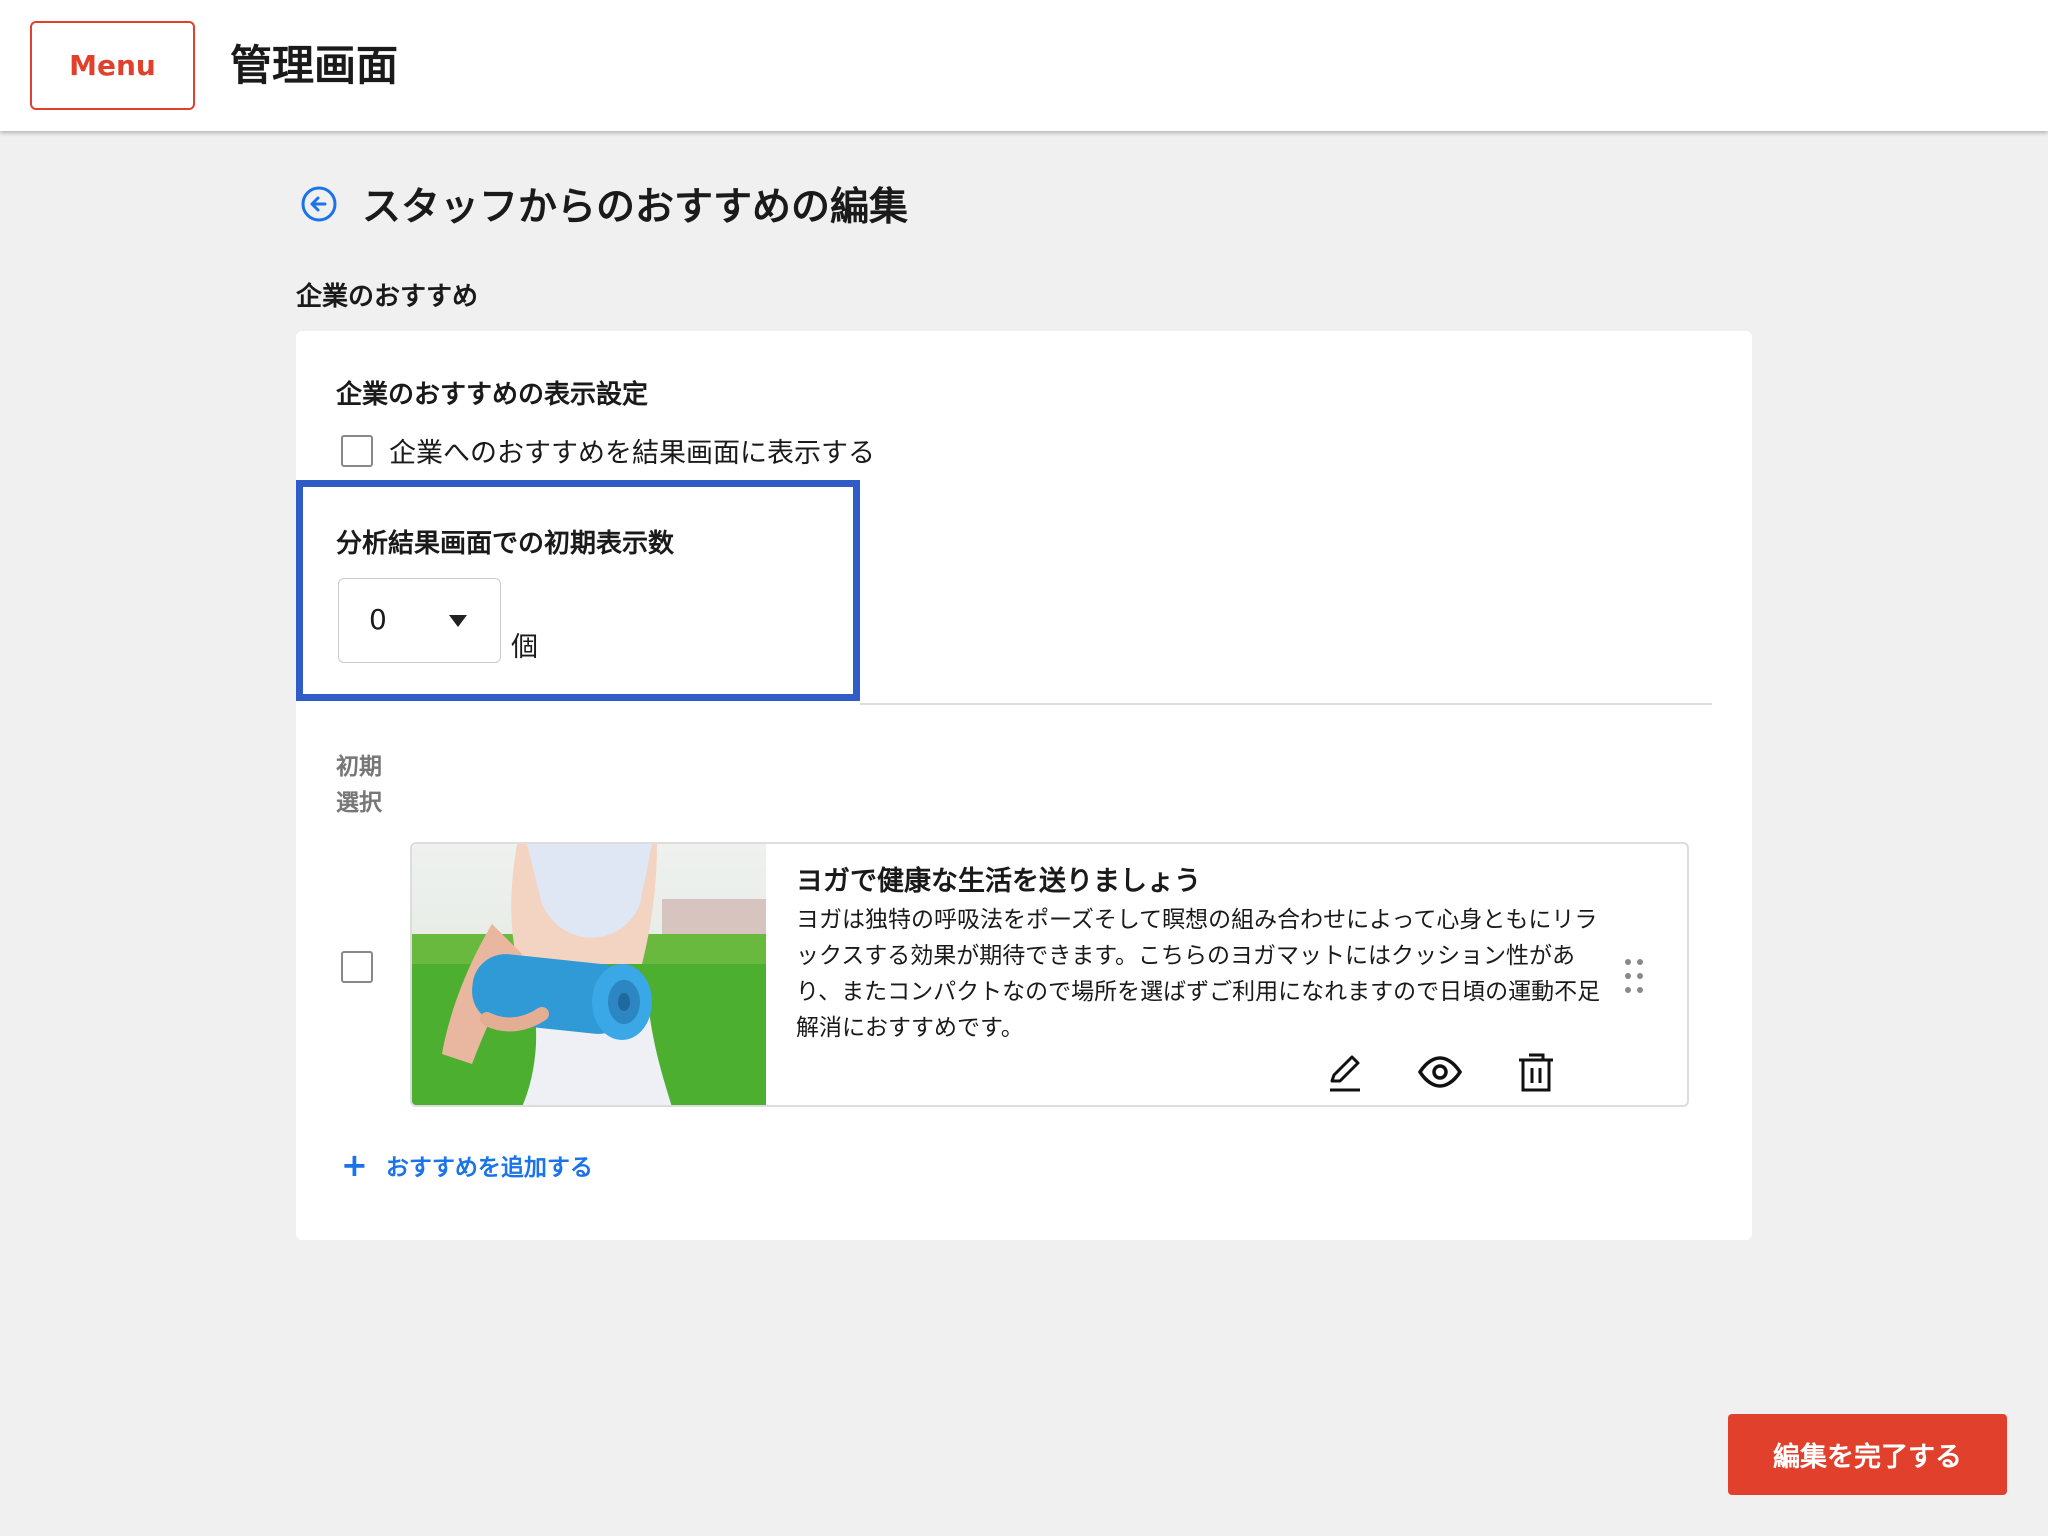 This screenshot has height=1536, width=2048. I want to click on add-recommendation-link: + おすすめを追加する, so click(467, 1165).